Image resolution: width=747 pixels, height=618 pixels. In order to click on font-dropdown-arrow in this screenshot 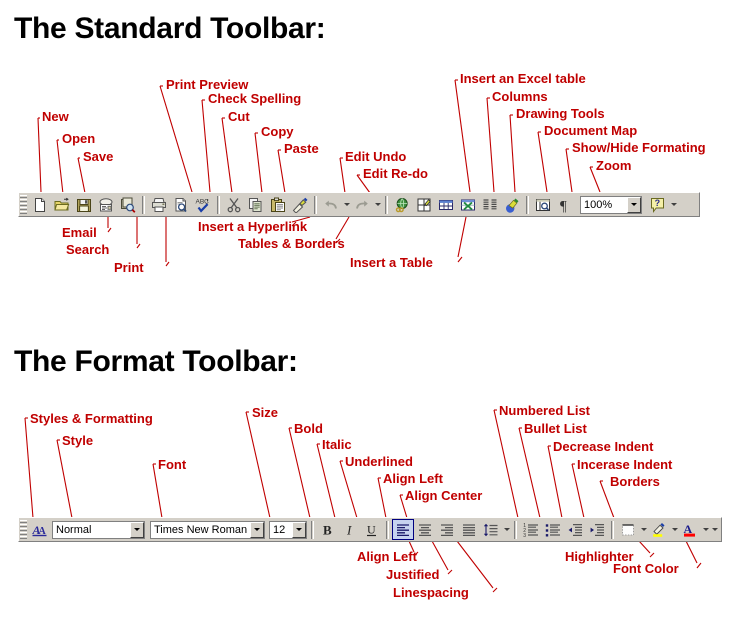, I will do `click(257, 529)`.